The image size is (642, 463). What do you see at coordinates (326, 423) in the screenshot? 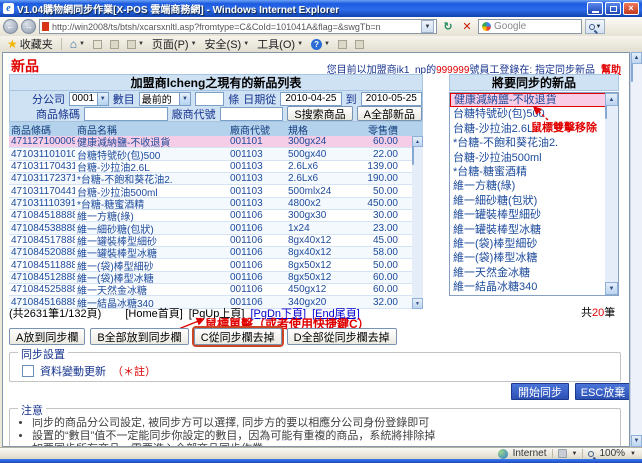
I see `notice-bullet: 同步的商品分公司設定, 被同步方可以選擇, 同步方的要以相應分公司身份登錄即可` at bounding box center [326, 423].